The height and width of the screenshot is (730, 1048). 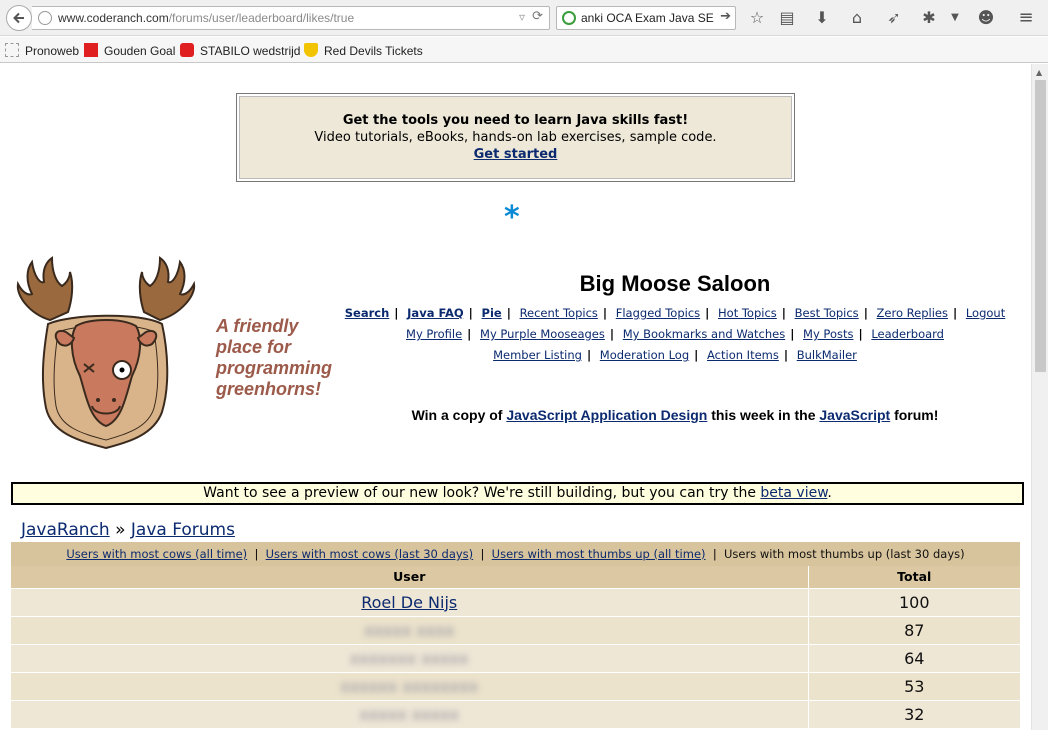 I want to click on bookmark-stabilo: STABILO wedstrijd, so click(x=240, y=50).